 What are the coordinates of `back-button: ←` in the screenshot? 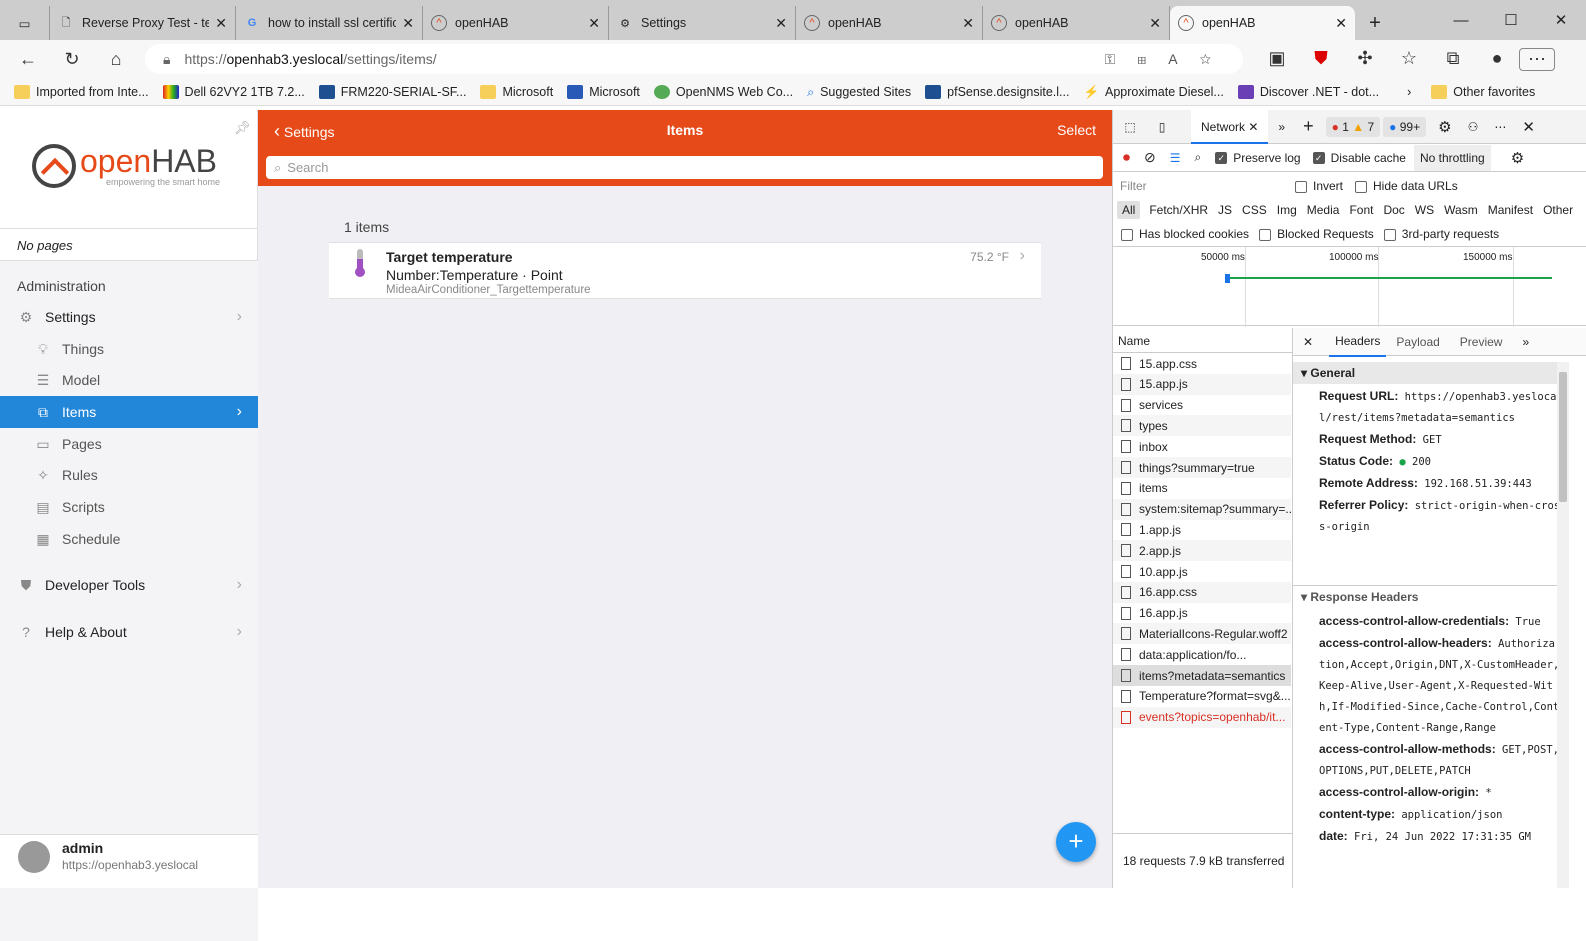 It's located at (28, 59).